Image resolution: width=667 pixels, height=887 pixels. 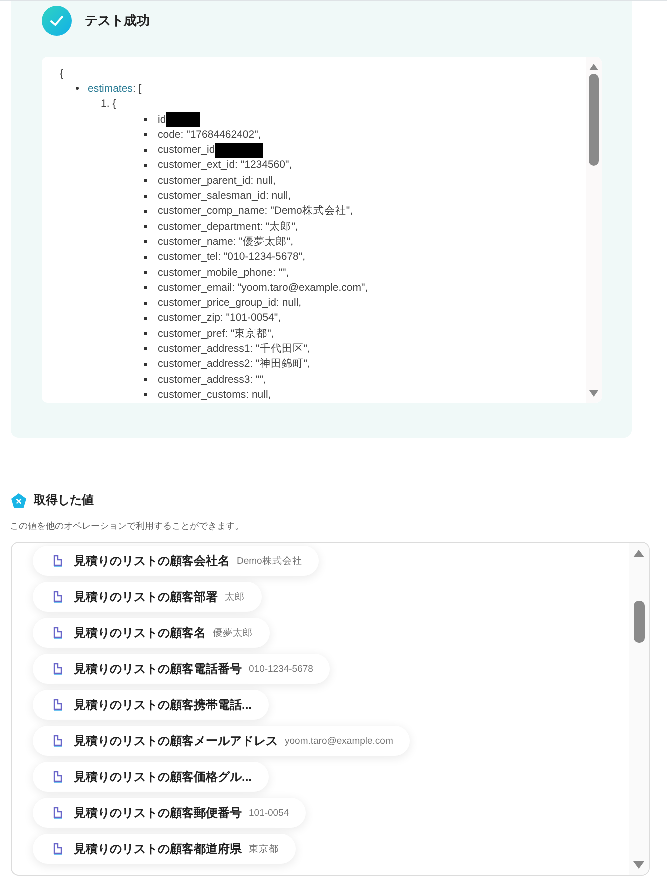 What do you see at coordinates (256, 211) in the screenshot?
I see `code-text: customer_comp_name: "Demo株式会社",` at bounding box center [256, 211].